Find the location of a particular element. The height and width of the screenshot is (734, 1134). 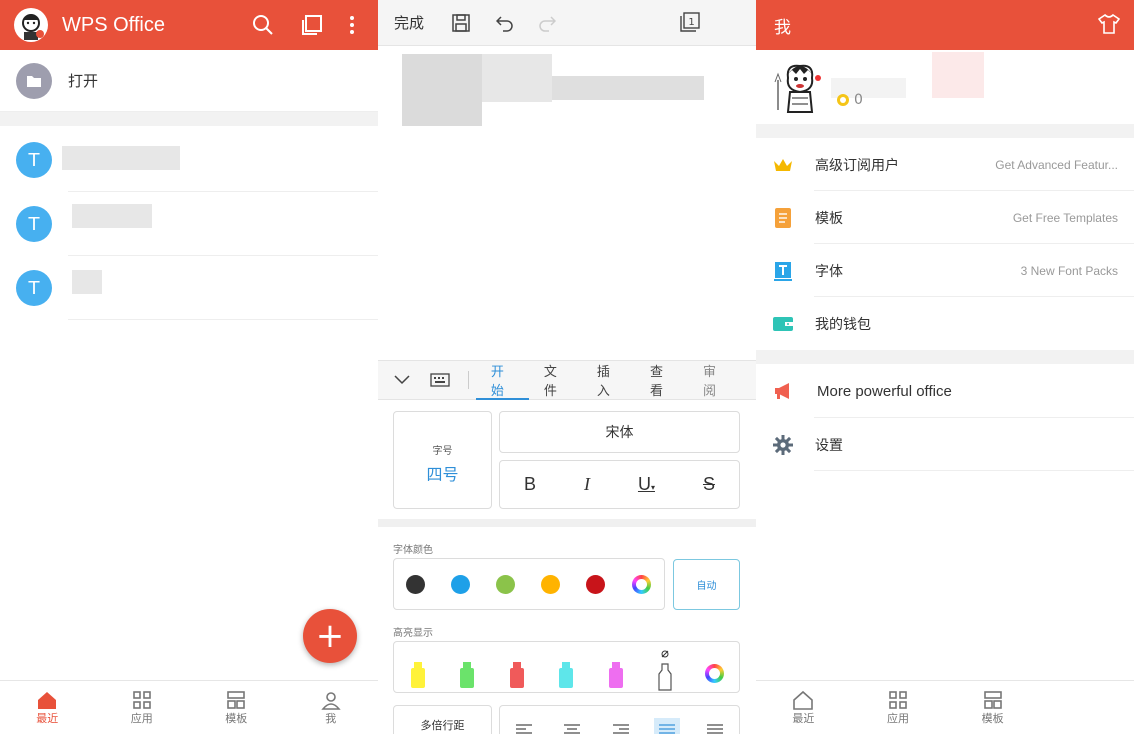

align-left-icon is located at coordinates (524, 729).